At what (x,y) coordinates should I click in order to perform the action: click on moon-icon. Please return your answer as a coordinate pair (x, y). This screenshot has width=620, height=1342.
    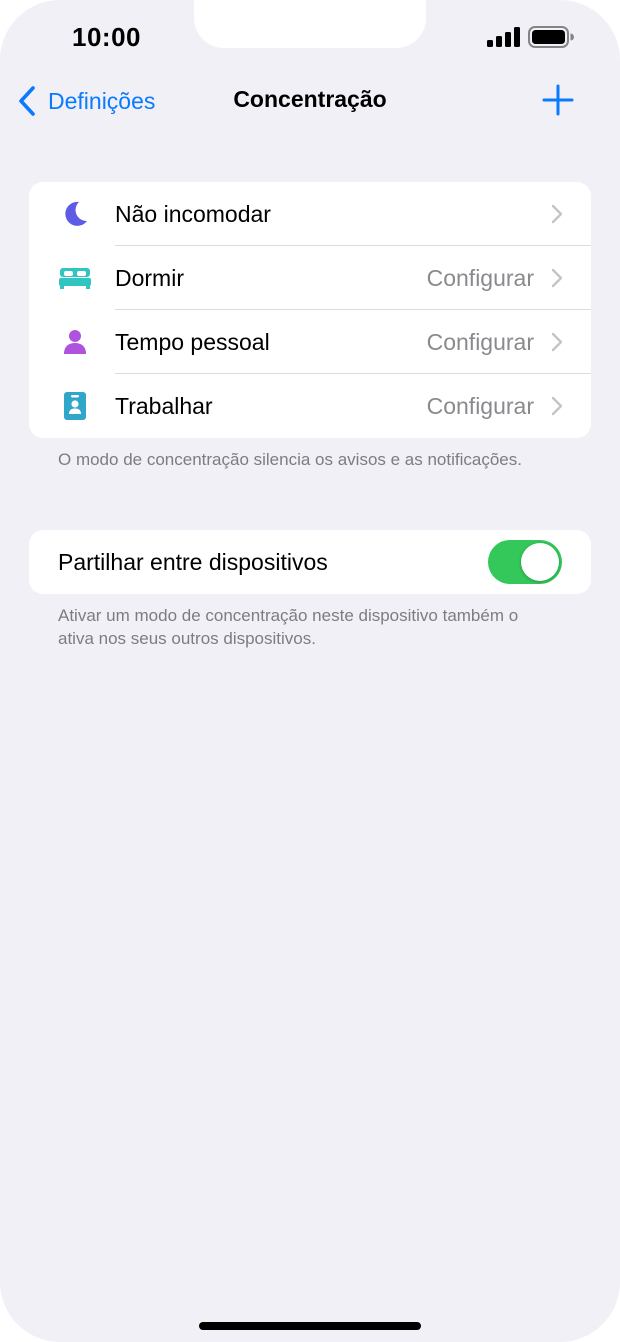
    Looking at the image, I should click on (75, 214).